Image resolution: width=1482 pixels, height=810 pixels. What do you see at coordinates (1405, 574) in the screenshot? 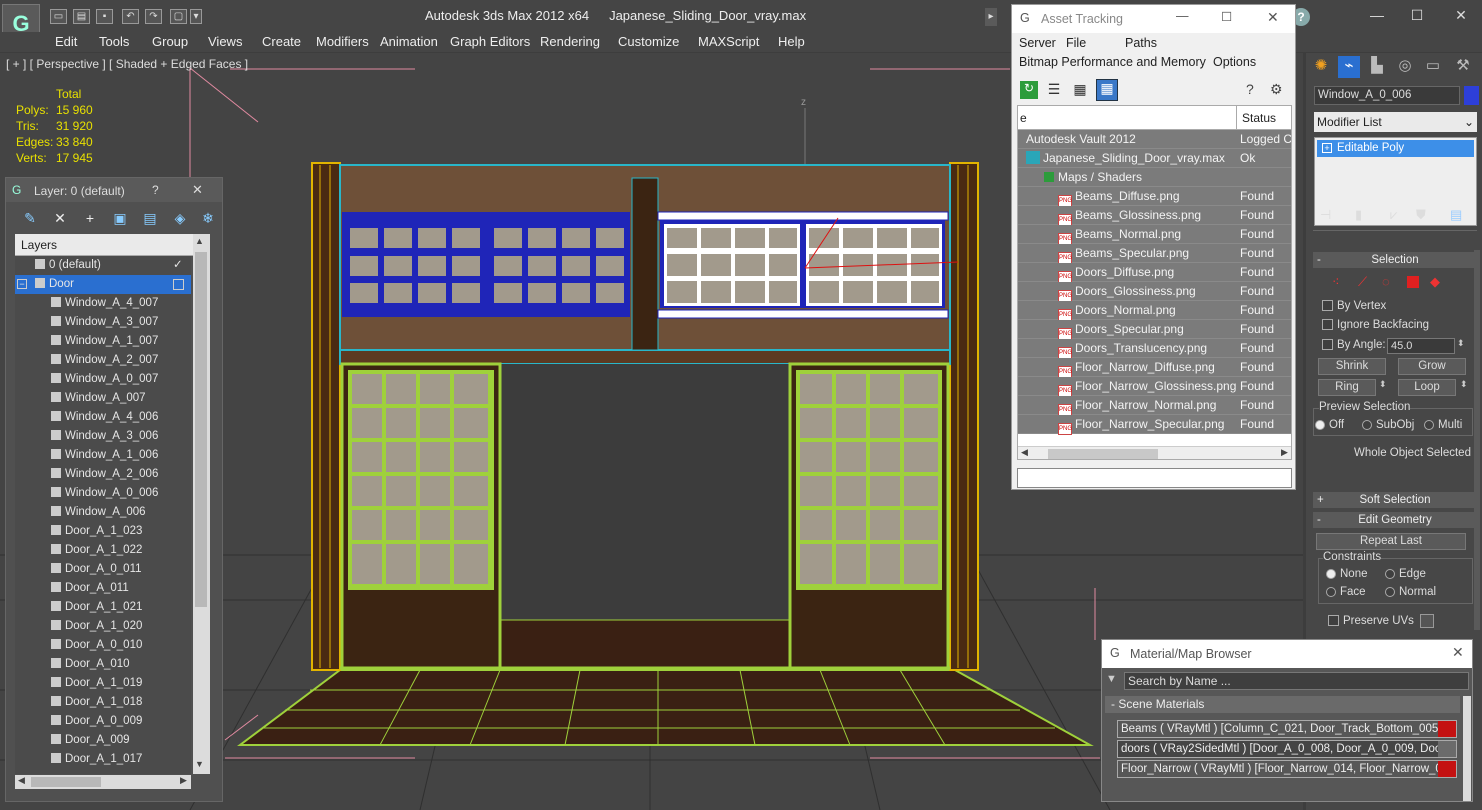
I see `constraint-edge-radio: Edge` at bounding box center [1405, 574].